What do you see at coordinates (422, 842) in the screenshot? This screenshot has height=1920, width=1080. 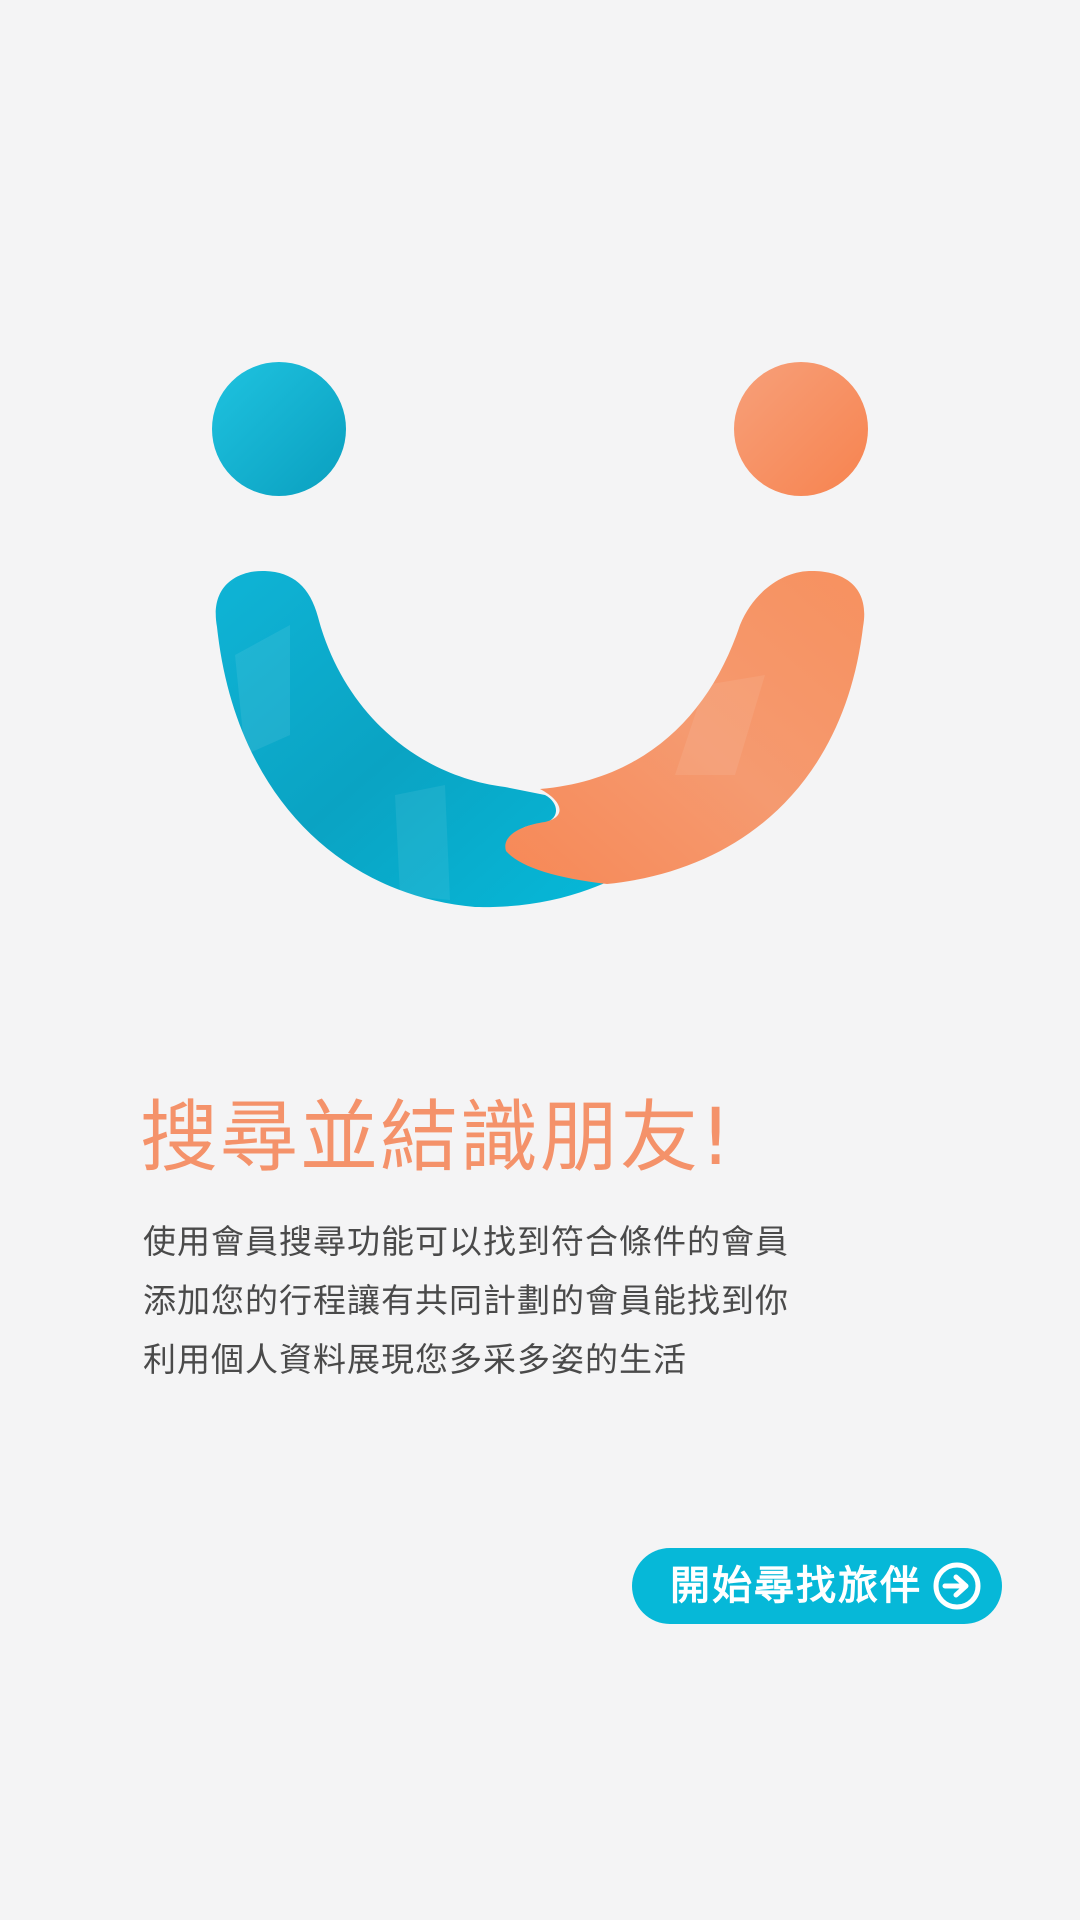 I see `logo-facet` at bounding box center [422, 842].